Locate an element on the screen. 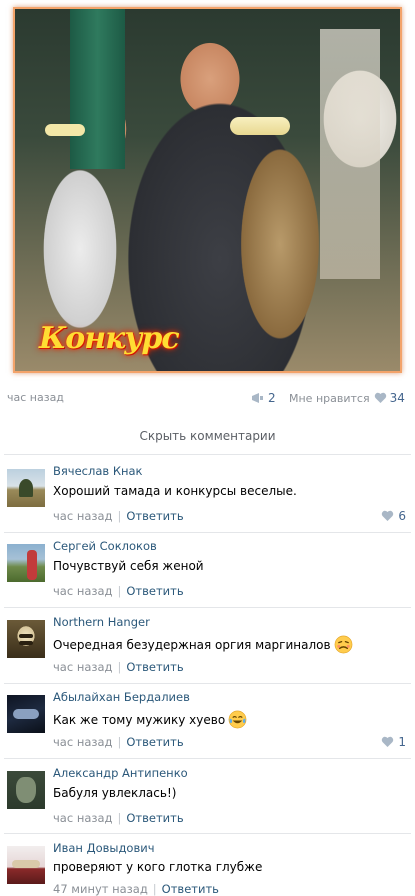 The height and width of the screenshot is (896, 415). like-label: Мне нравится is located at coordinates (329, 398).